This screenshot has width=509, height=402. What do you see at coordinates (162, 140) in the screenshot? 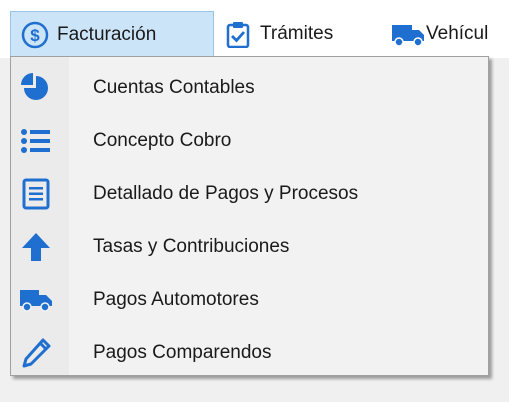
I see `menu-item-label: Concepto Cobro` at bounding box center [162, 140].